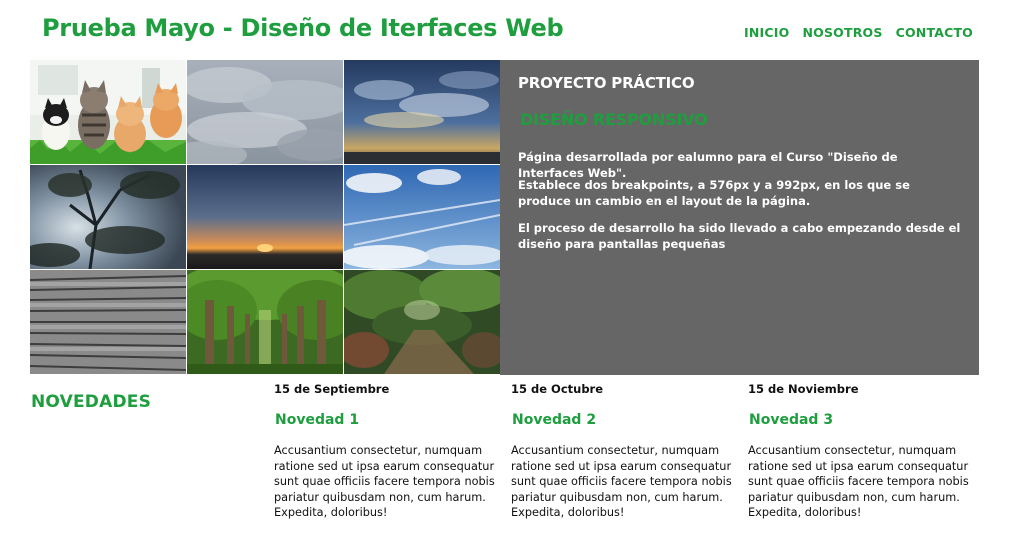 Image resolution: width=1015 pixels, height=552 pixels. I want to click on news-date: 15 de Septiembre, so click(332, 389).